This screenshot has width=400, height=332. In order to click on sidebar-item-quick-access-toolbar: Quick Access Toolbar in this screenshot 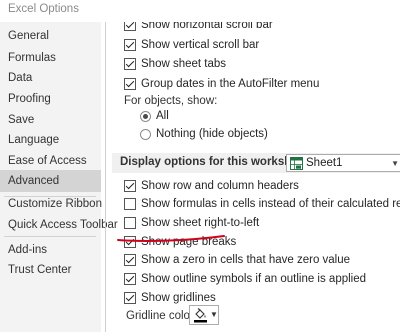, I will do `click(59, 225)`.